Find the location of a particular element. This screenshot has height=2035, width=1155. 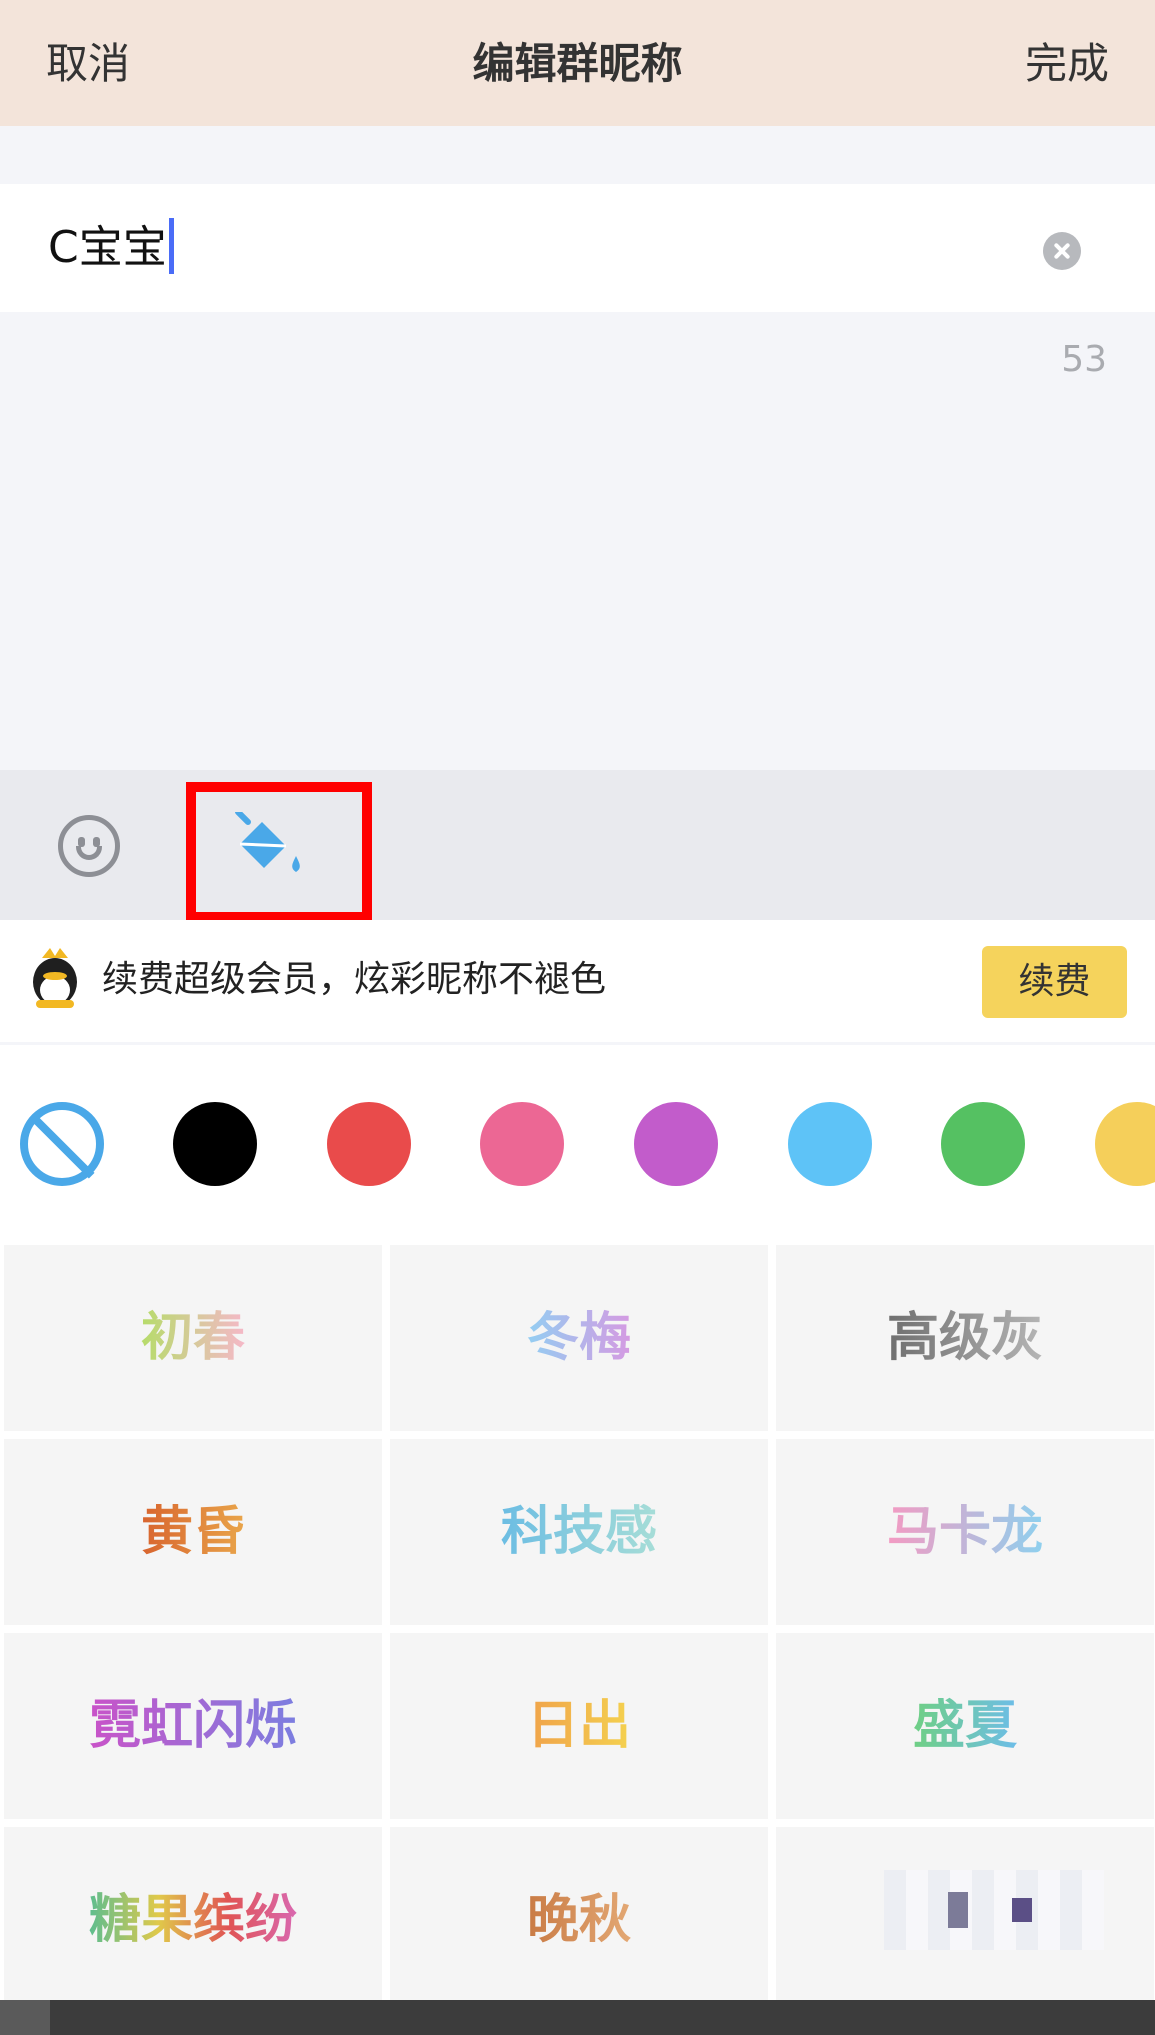

color-swatch-purple is located at coordinates (676, 1144).